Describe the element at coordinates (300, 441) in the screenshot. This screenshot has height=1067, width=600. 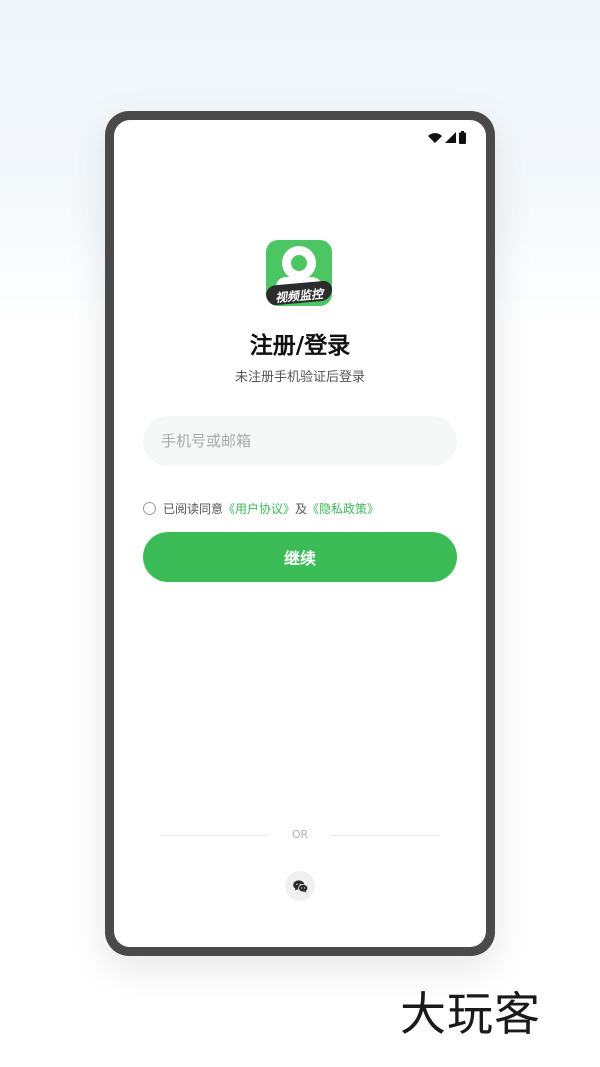
I see `phone-or-email-input` at that location.